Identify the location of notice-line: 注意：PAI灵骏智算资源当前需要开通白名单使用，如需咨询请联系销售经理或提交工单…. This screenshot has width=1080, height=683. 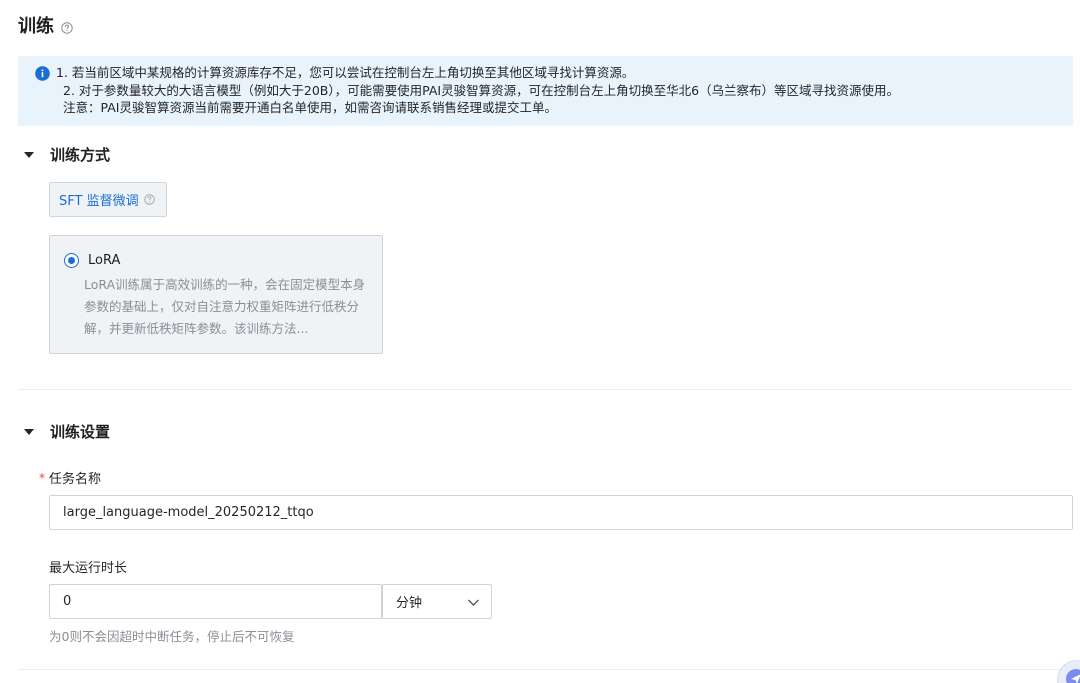
(310, 107).